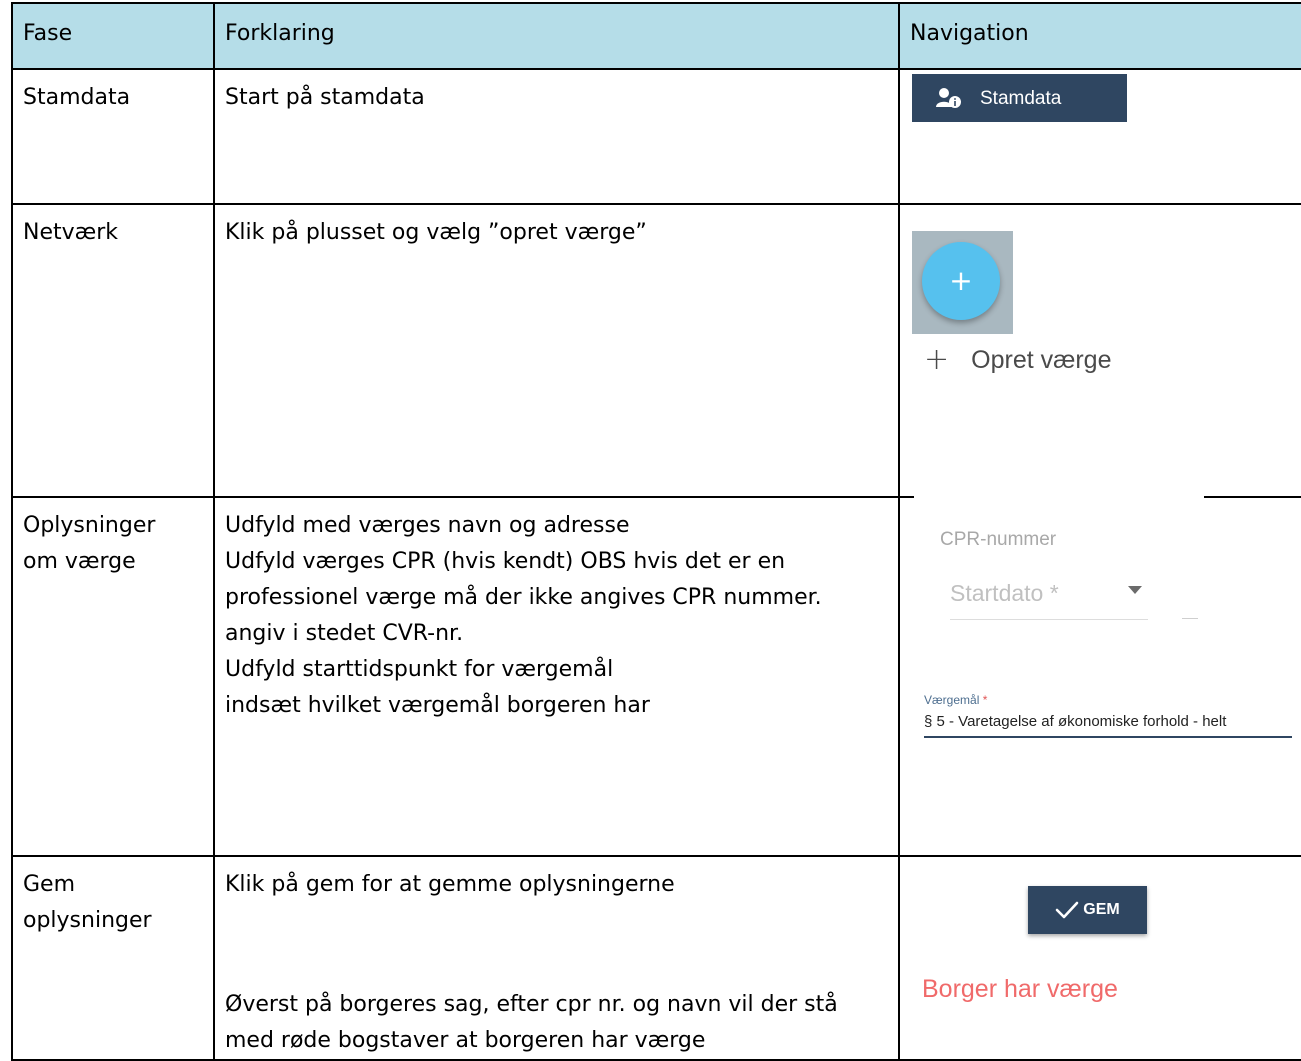  Describe the element at coordinates (419, 669) in the screenshot. I see `forklaring-line: Udfyld starttidspunkt for værgemål` at that location.